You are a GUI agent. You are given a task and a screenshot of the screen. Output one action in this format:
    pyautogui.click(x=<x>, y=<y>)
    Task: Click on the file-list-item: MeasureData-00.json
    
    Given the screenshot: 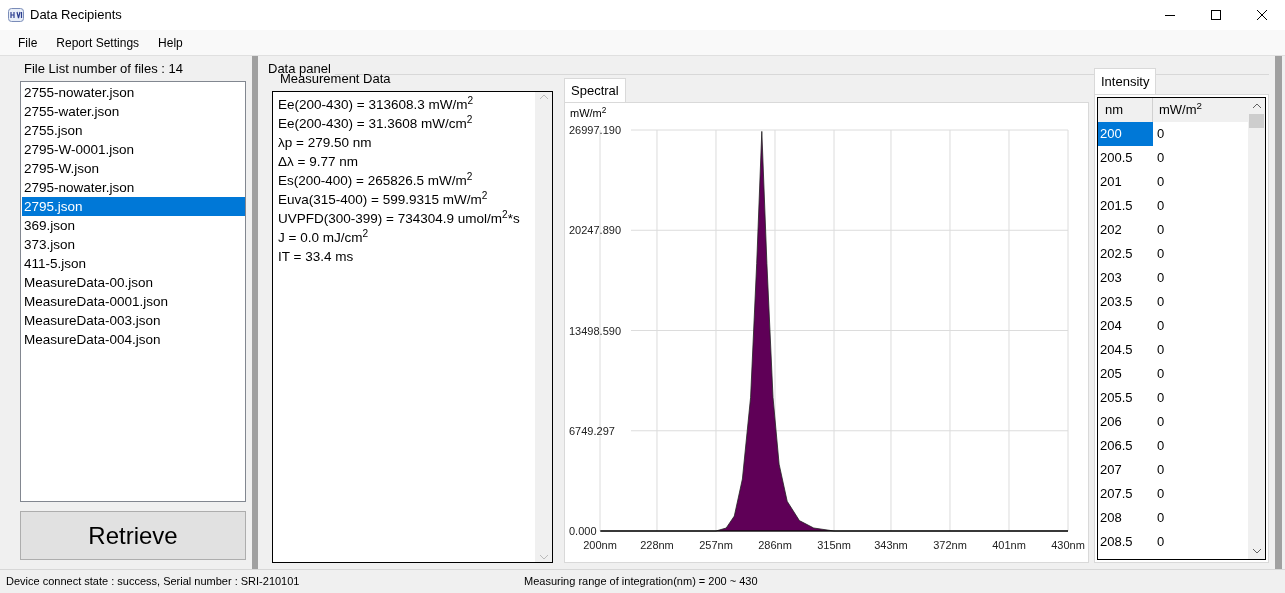 What is the action you would take?
    pyautogui.click(x=133, y=282)
    